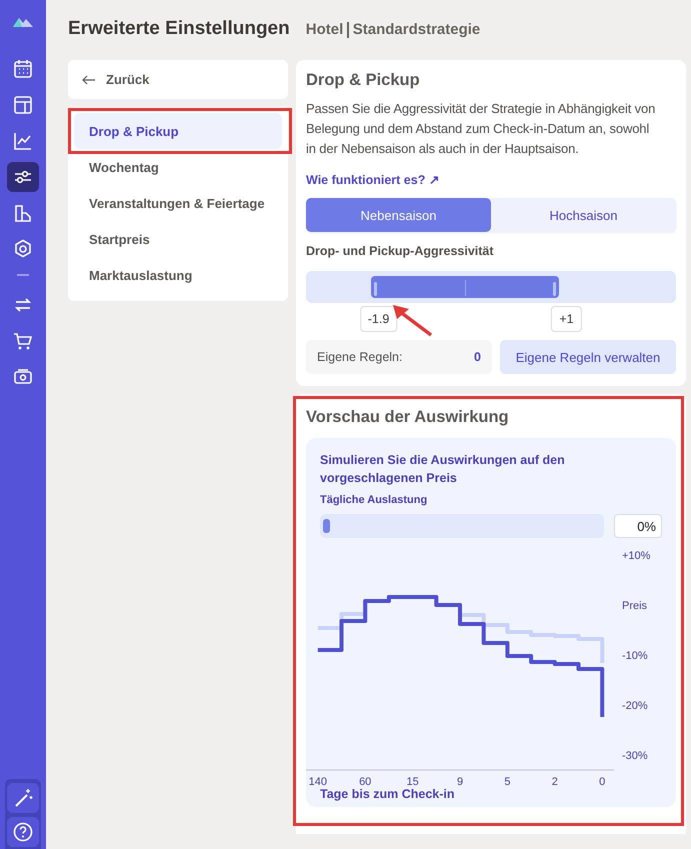 The width and height of the screenshot is (691, 849). Describe the element at coordinates (602, 781) in the screenshot. I see `x-tick-label: 0` at that location.